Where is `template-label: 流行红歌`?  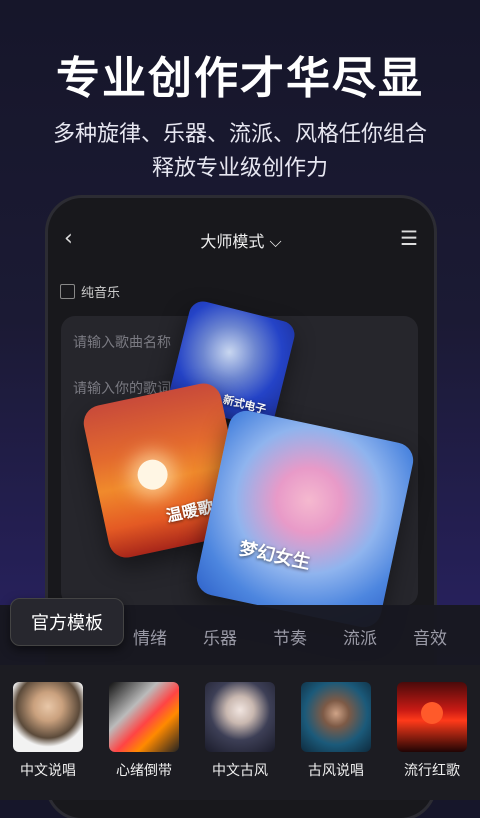 template-label: 流行红歌 is located at coordinates (432, 771).